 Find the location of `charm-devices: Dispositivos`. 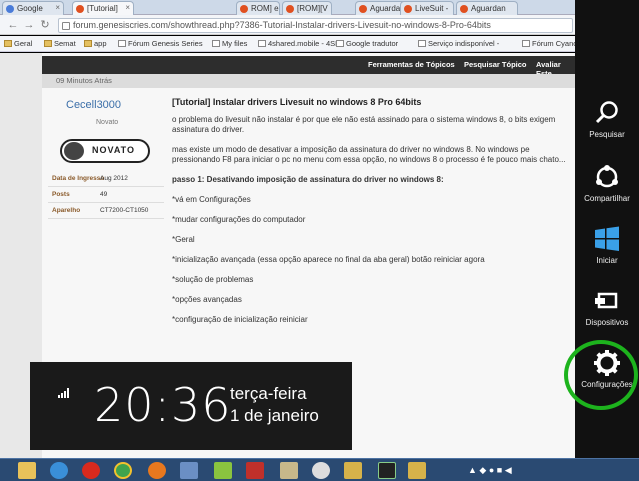

charm-devices: Dispositivos is located at coordinates (607, 312).